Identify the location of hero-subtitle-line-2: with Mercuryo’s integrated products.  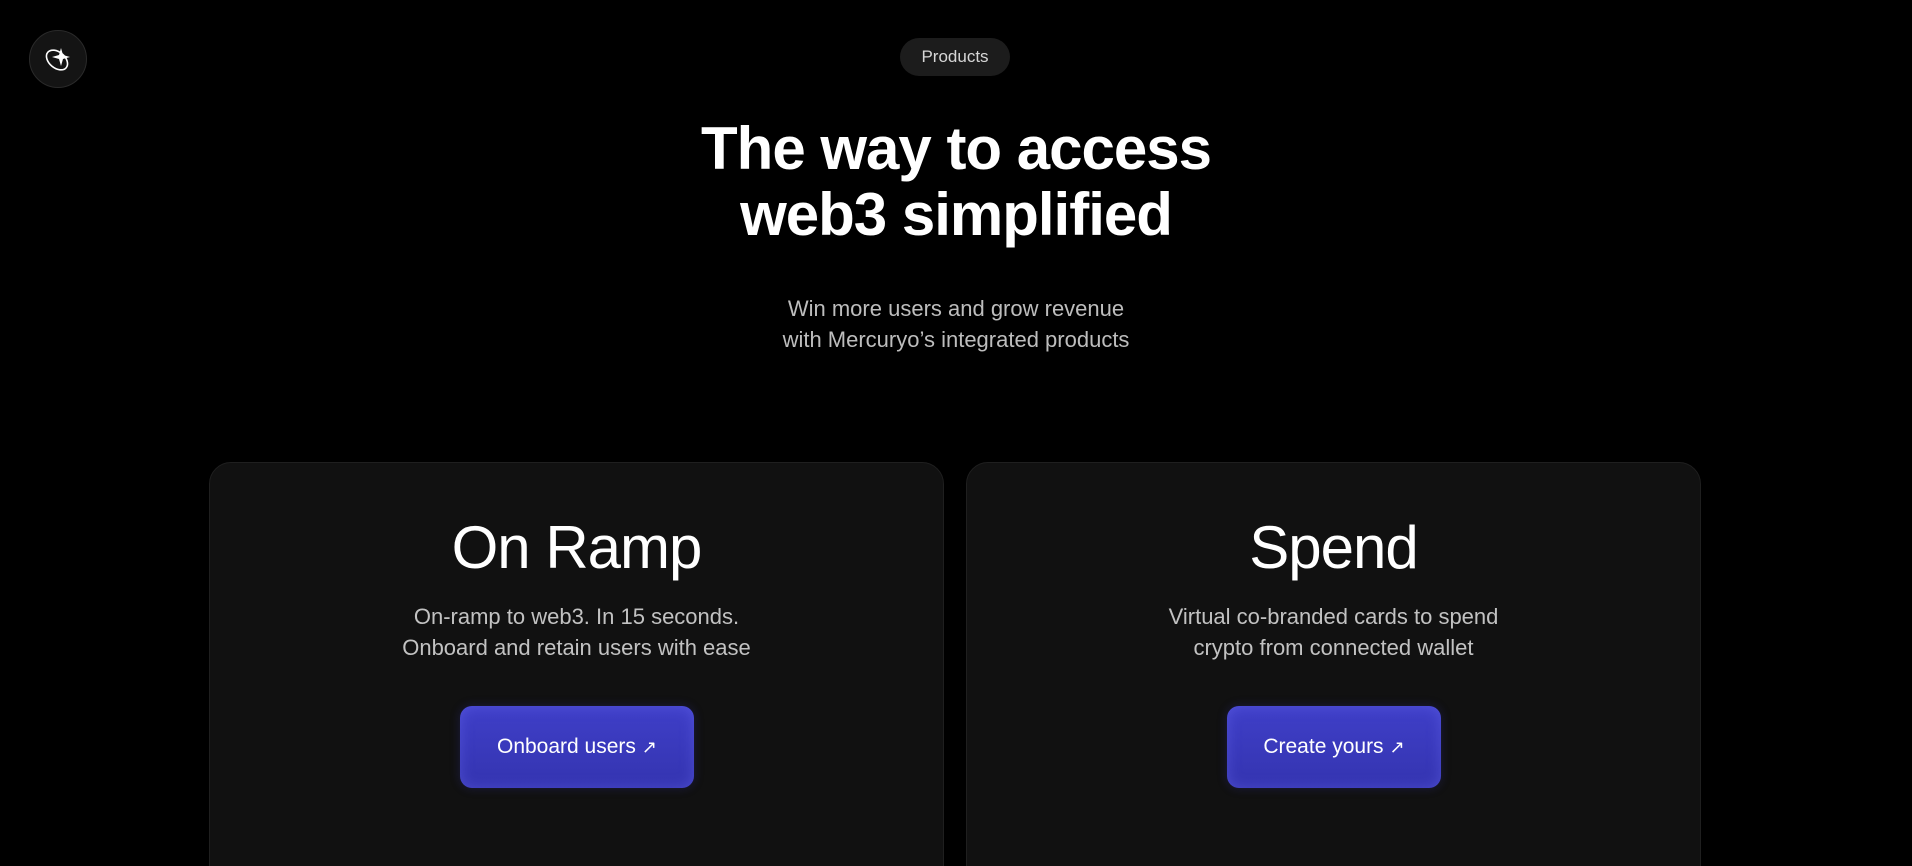
(956, 339).